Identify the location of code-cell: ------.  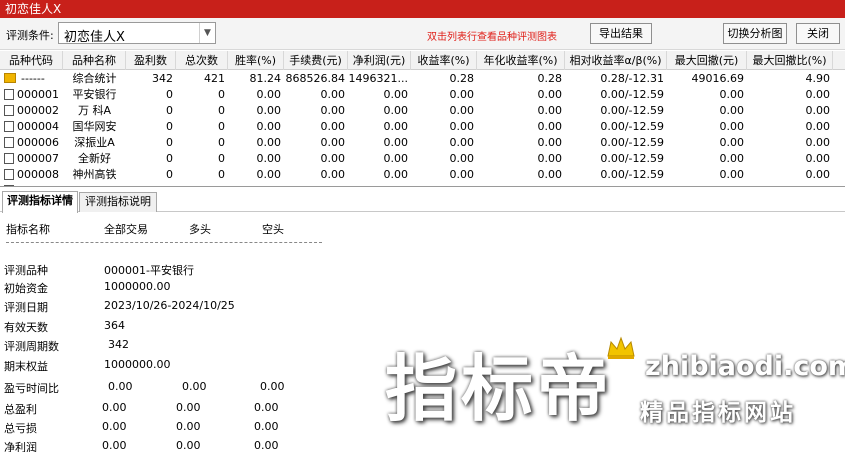
(31, 79).